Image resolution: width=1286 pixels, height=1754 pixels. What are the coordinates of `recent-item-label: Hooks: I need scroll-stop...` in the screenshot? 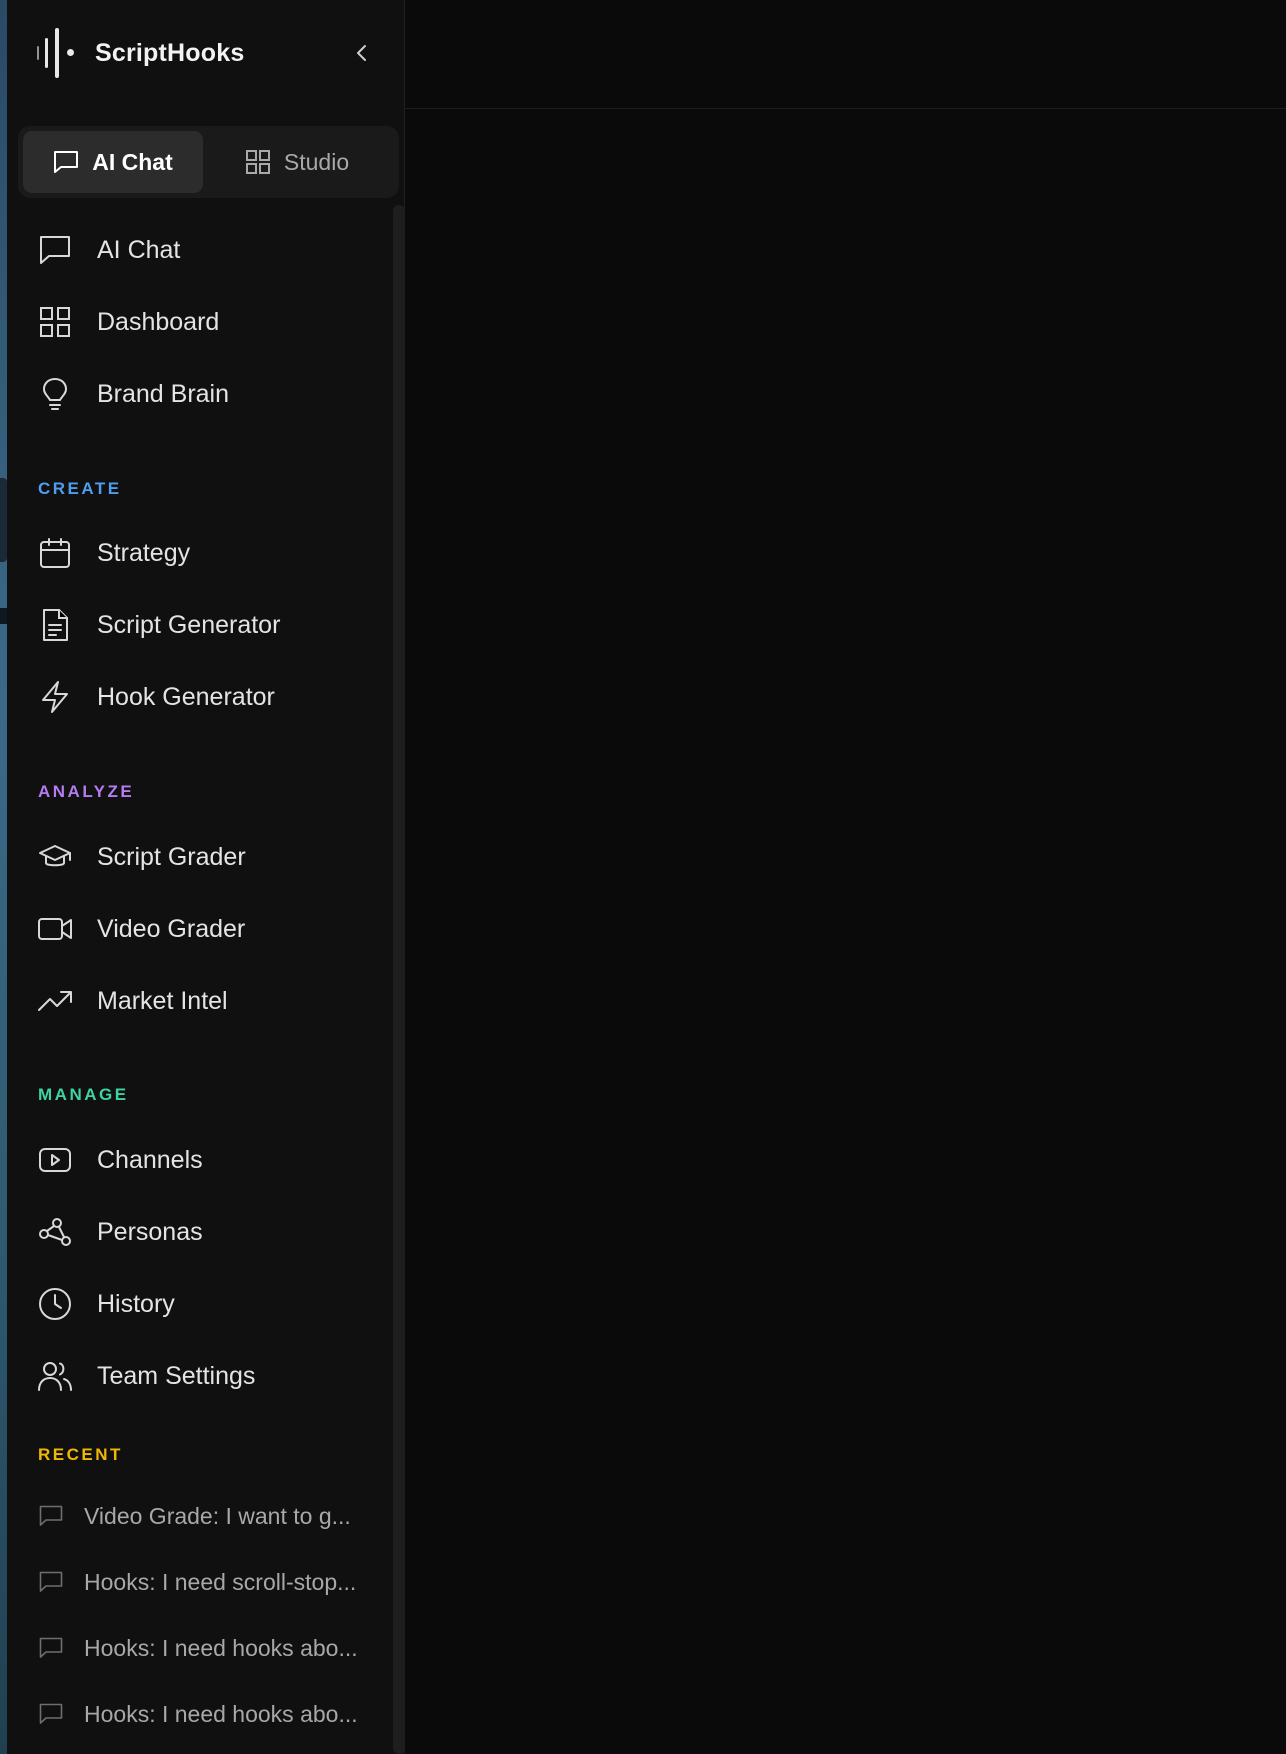 It's located at (220, 1581).